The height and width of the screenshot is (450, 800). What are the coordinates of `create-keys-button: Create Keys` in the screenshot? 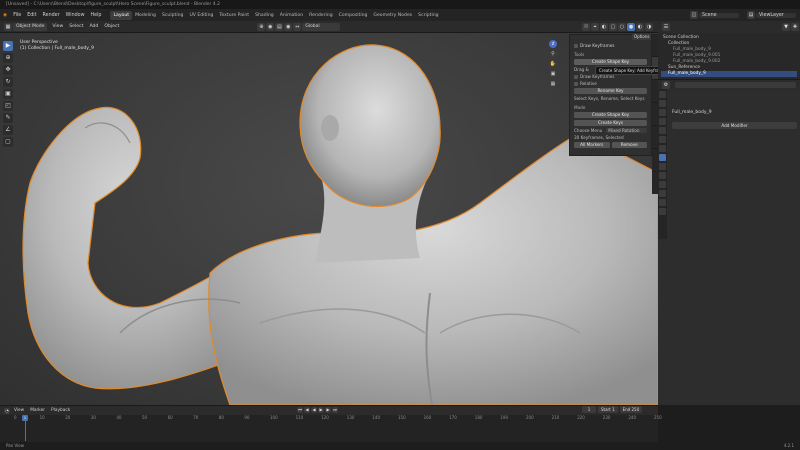 It's located at (610, 123).